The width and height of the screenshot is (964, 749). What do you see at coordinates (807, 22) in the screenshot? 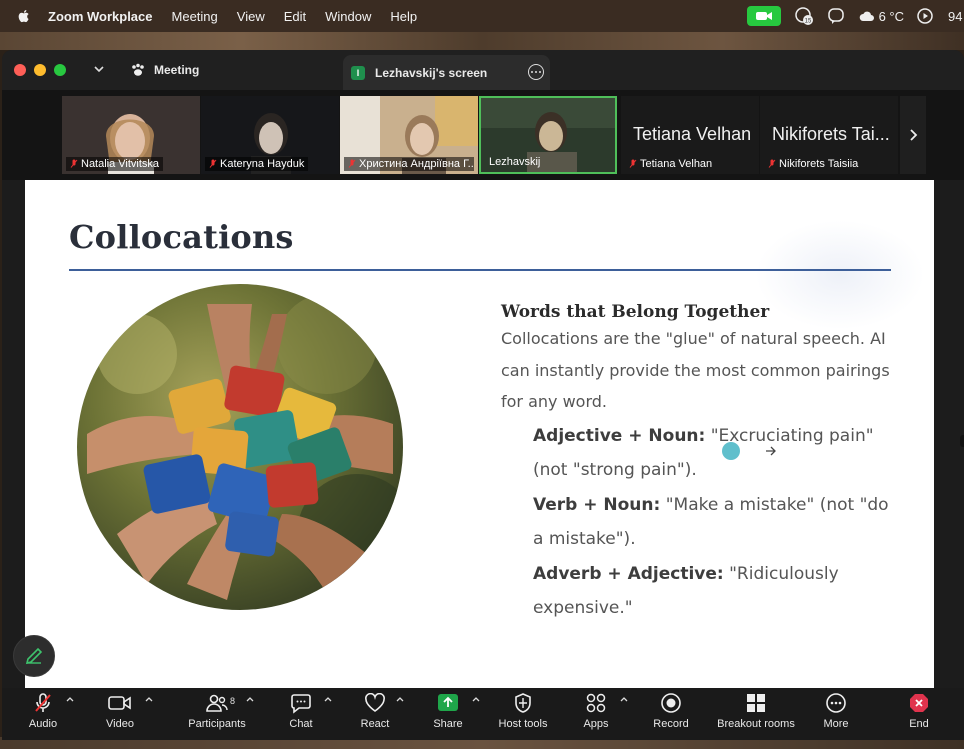
I see `badge-count: 15` at bounding box center [807, 22].